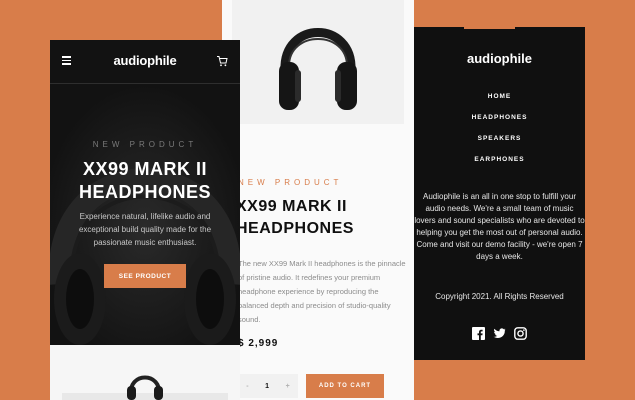  What do you see at coordinates (247, 386) in the screenshot?
I see `decrement-button: -` at bounding box center [247, 386].